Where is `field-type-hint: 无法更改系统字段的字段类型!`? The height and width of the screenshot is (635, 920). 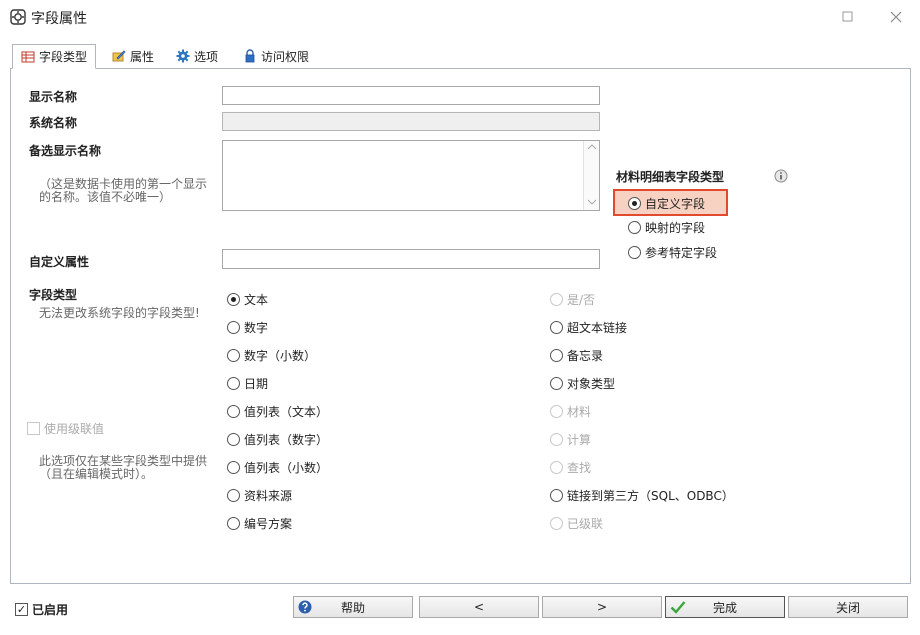
field-type-hint: 无法更改系统字段的字段类型! is located at coordinates (119, 313).